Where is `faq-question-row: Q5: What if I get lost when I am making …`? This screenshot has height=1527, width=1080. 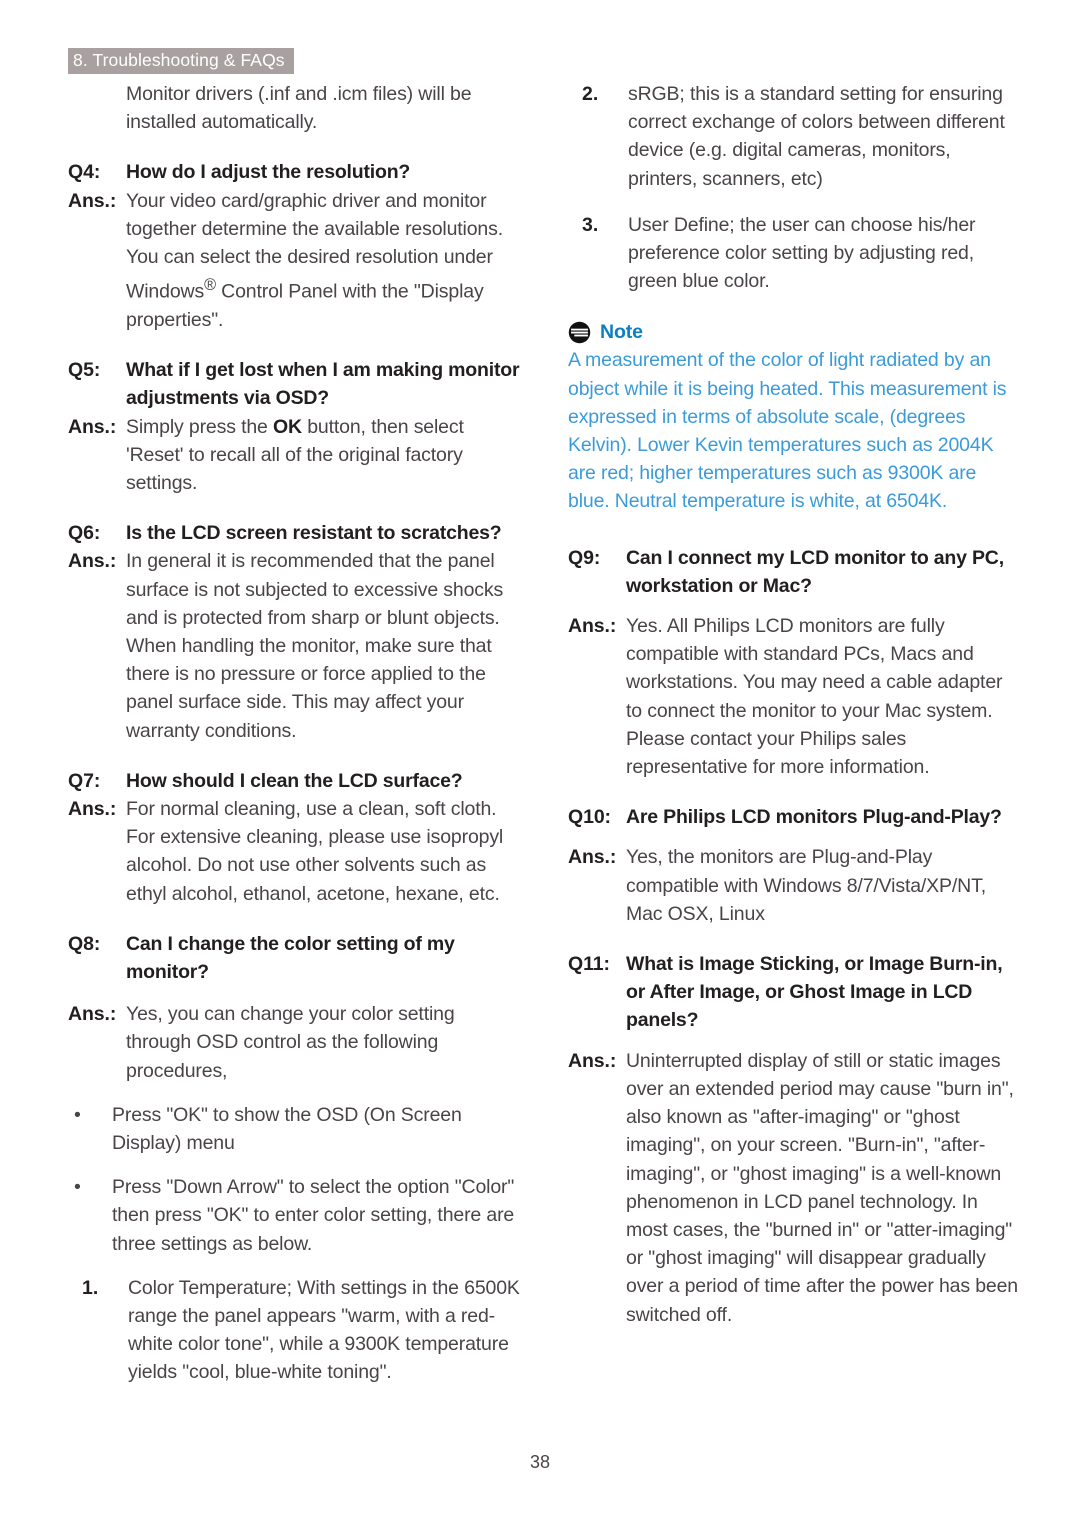
faq-question-row: Q5: What if I get lost when I am making … is located at coordinates (295, 384).